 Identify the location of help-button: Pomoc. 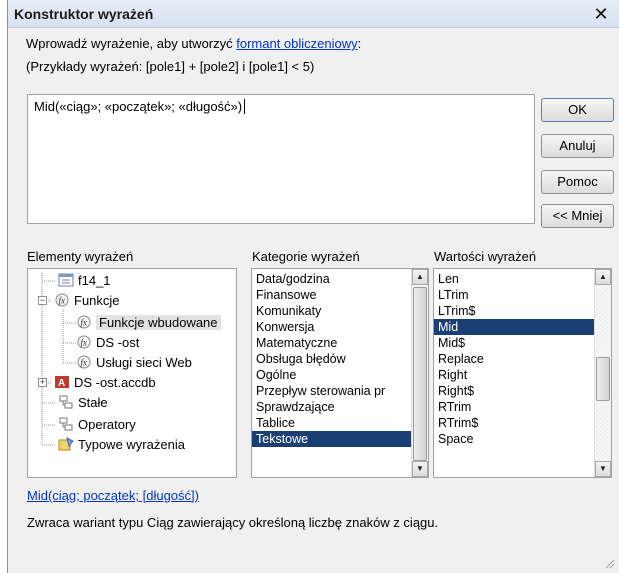
(577, 182).